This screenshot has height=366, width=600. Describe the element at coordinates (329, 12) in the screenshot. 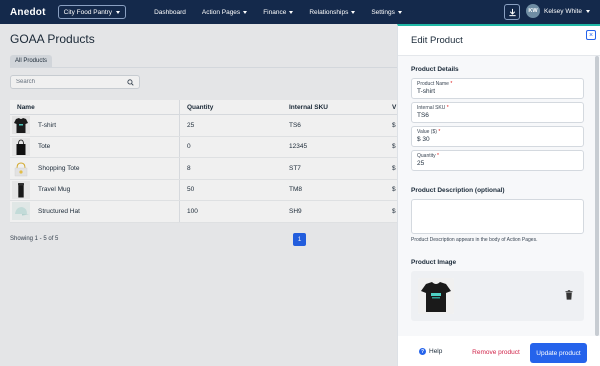

I see `nav-item-label: Relationships` at that location.